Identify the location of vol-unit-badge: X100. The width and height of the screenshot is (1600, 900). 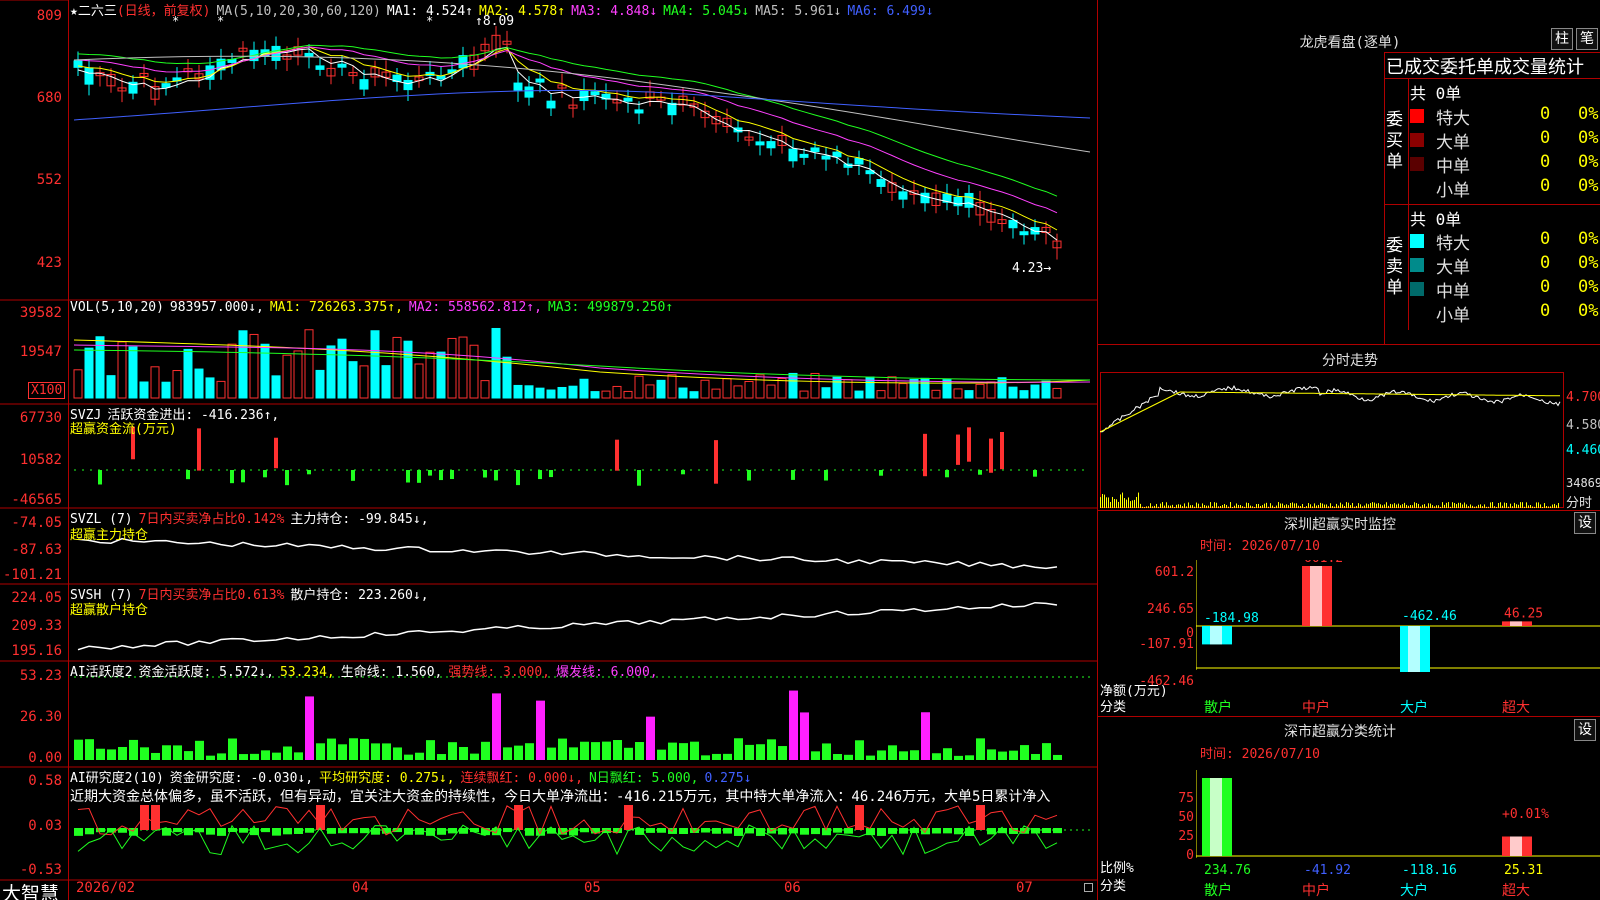
(47, 390).